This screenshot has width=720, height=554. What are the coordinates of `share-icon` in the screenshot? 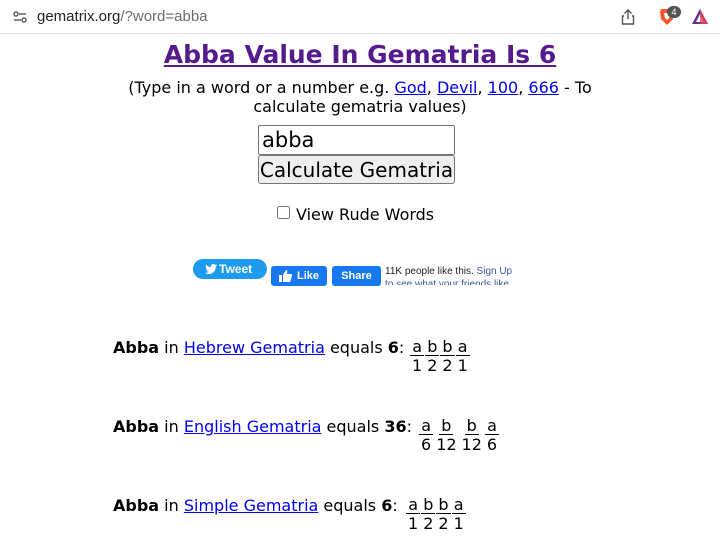 It's located at (628, 17).